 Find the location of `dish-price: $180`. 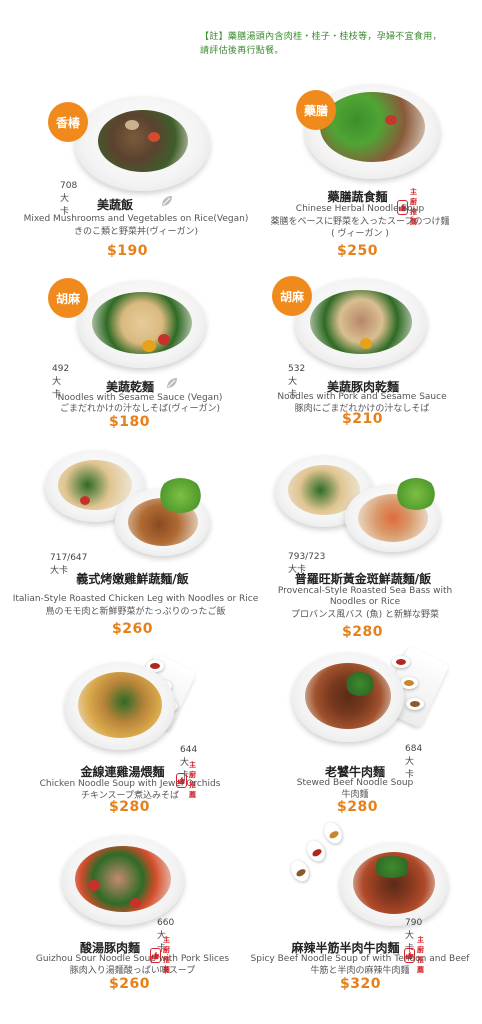

dish-price: $180 is located at coordinates (129, 422).